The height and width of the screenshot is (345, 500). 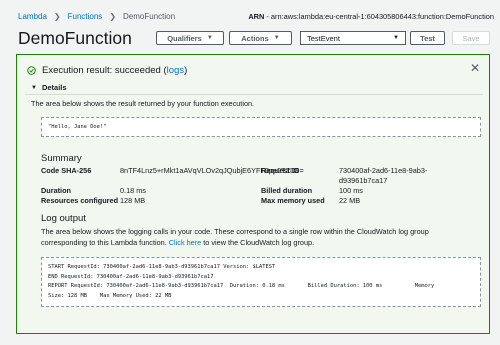 What do you see at coordinates (293, 200) in the screenshot?
I see `max-memory-label: Max memory used` at bounding box center [293, 200].